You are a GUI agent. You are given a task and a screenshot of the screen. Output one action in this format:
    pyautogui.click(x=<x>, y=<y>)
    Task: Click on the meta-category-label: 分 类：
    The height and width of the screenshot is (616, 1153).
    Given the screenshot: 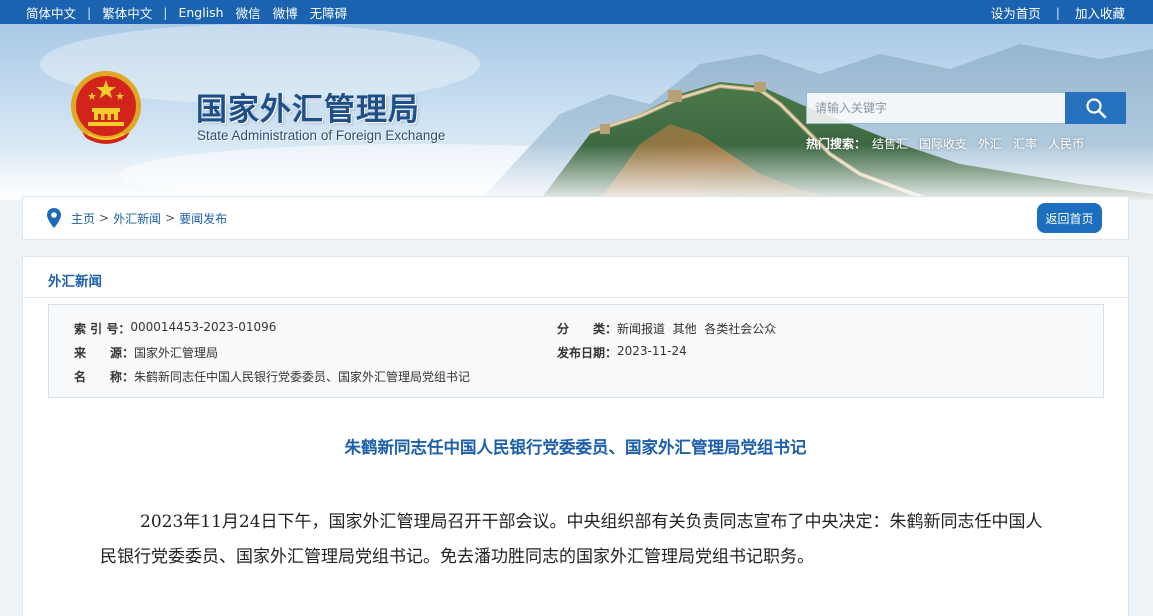 What is the action you would take?
    pyautogui.click(x=587, y=329)
    